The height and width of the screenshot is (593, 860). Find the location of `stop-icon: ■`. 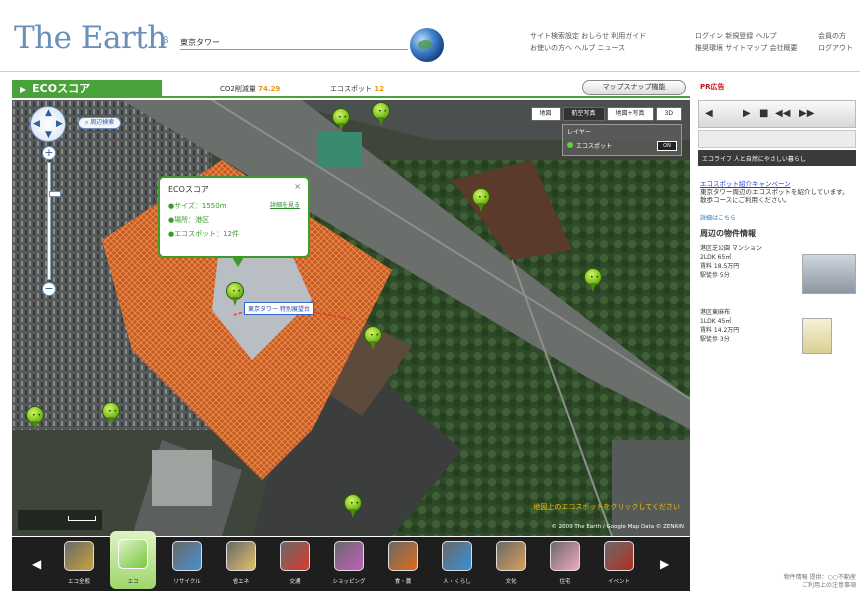

stop-icon: ■ is located at coordinates (763, 113).